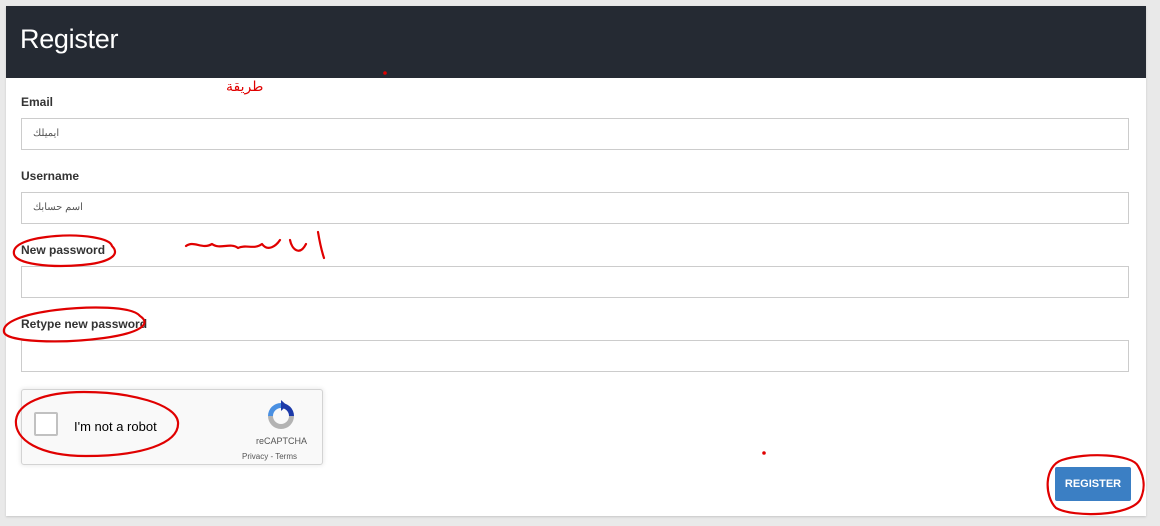  Describe the element at coordinates (286, 456) in the screenshot. I see `recaptcha-terms-link: Terms` at that location.